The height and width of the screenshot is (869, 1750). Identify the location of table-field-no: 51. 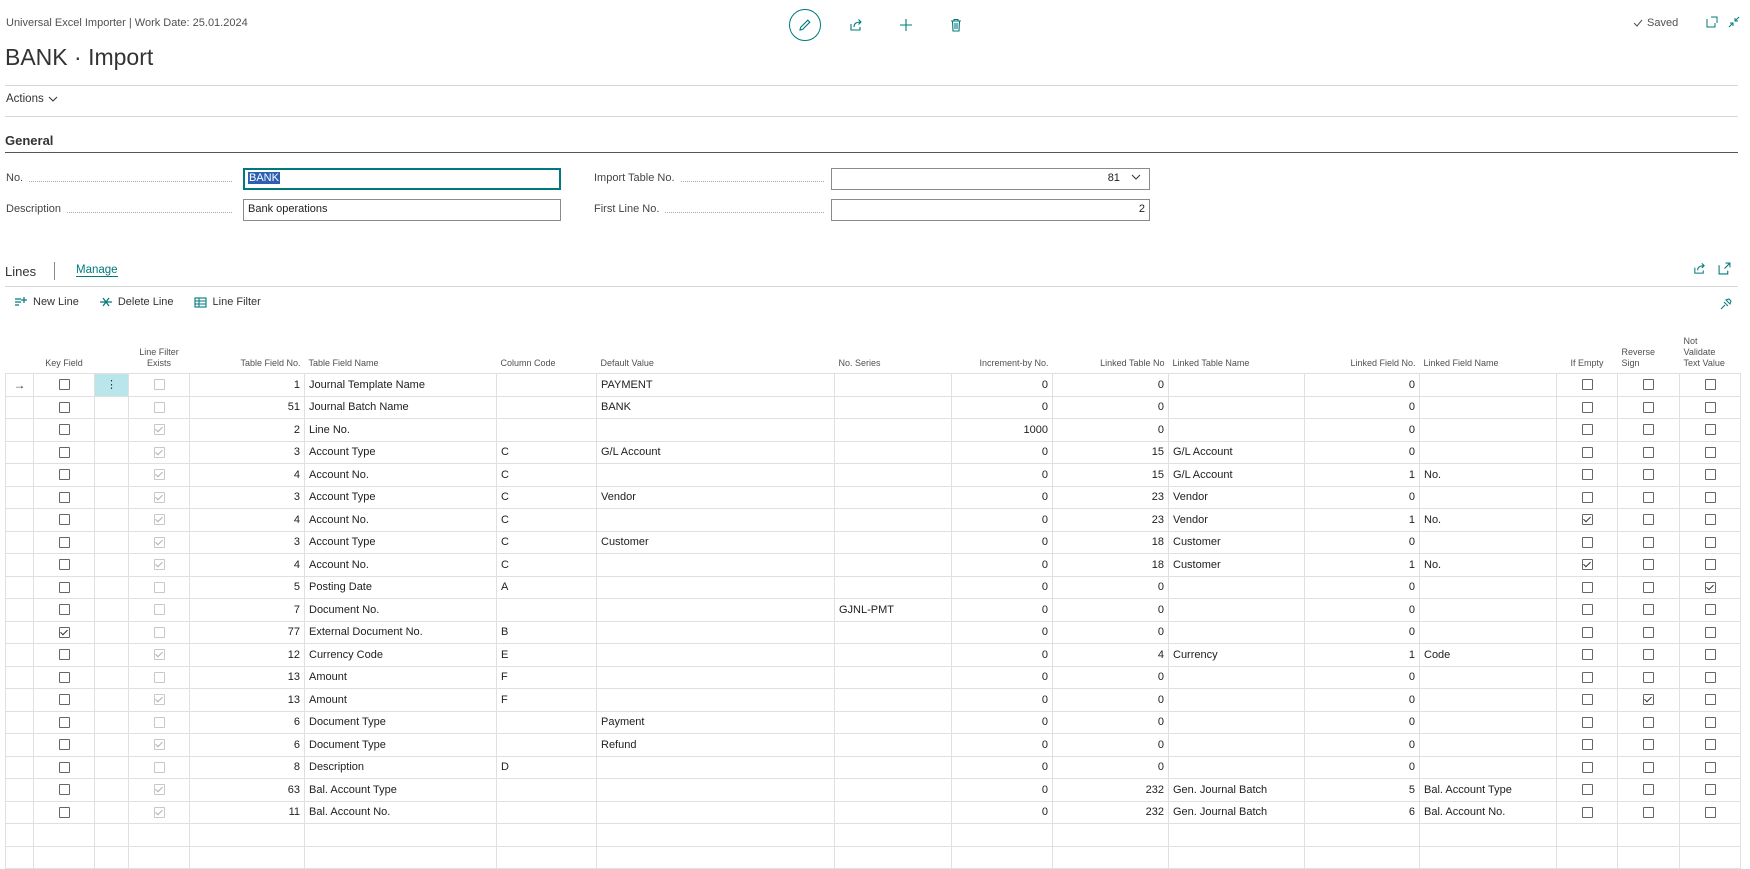
(247, 407).